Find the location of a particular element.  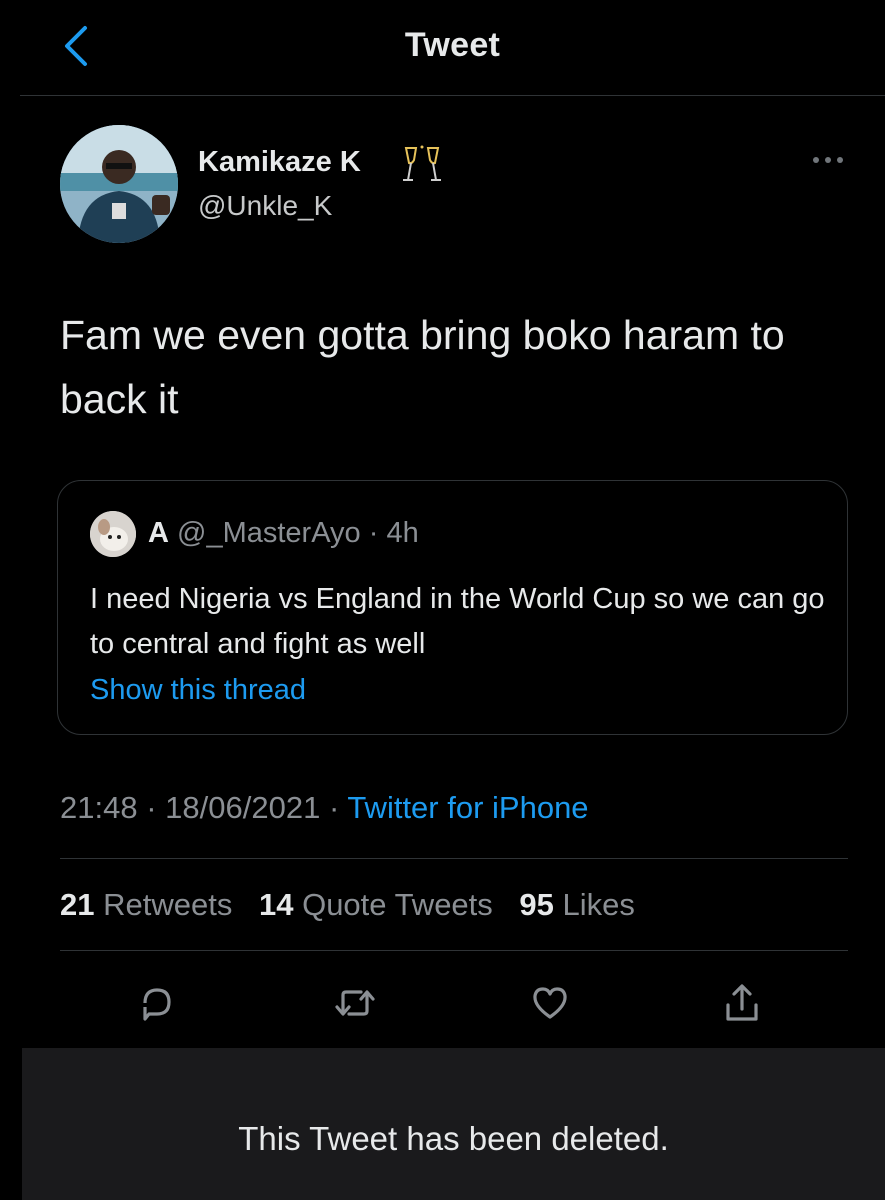

author-avatar is located at coordinates (119, 184).